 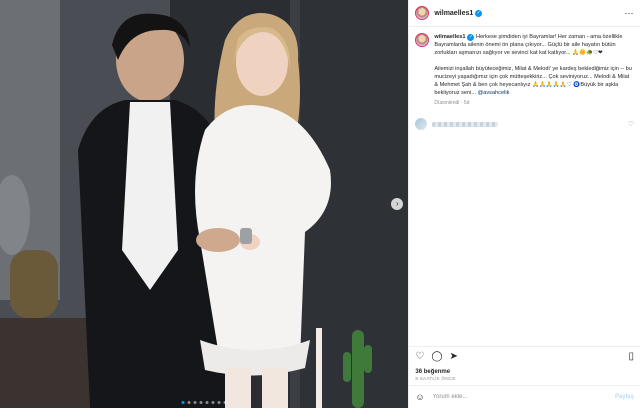 I want to click on mention-link: @avsahcelik, so click(x=494, y=93).